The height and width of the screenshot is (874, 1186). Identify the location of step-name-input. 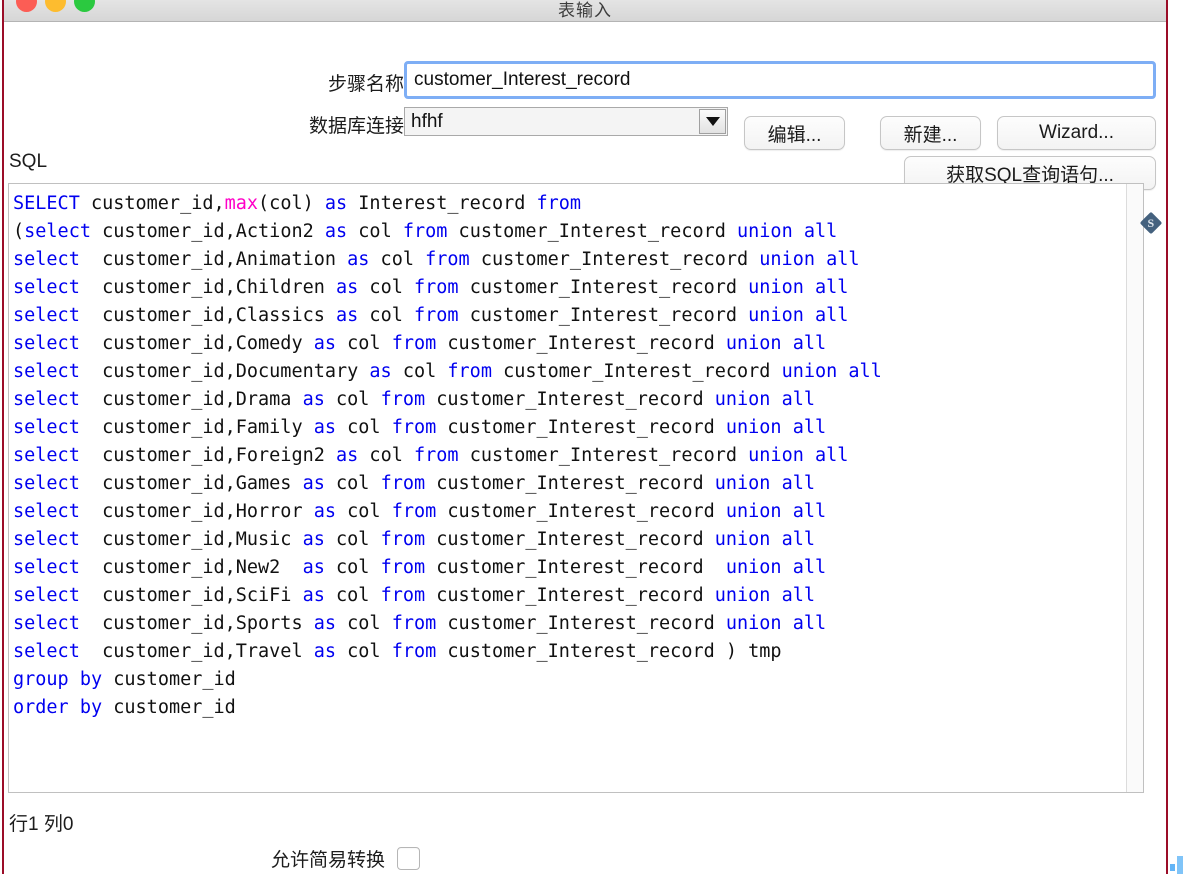
(780, 80).